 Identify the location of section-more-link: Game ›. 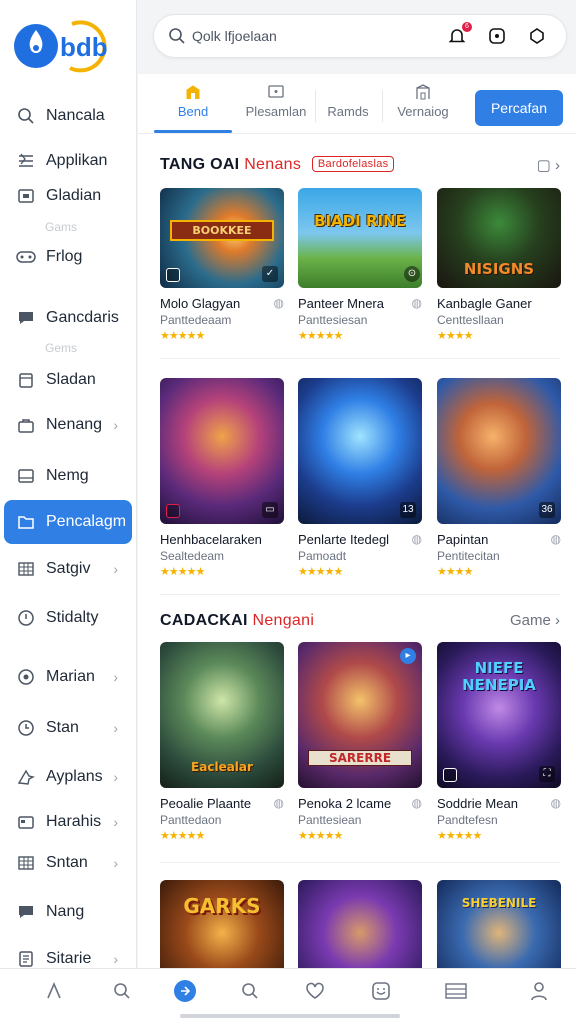
(535, 620).